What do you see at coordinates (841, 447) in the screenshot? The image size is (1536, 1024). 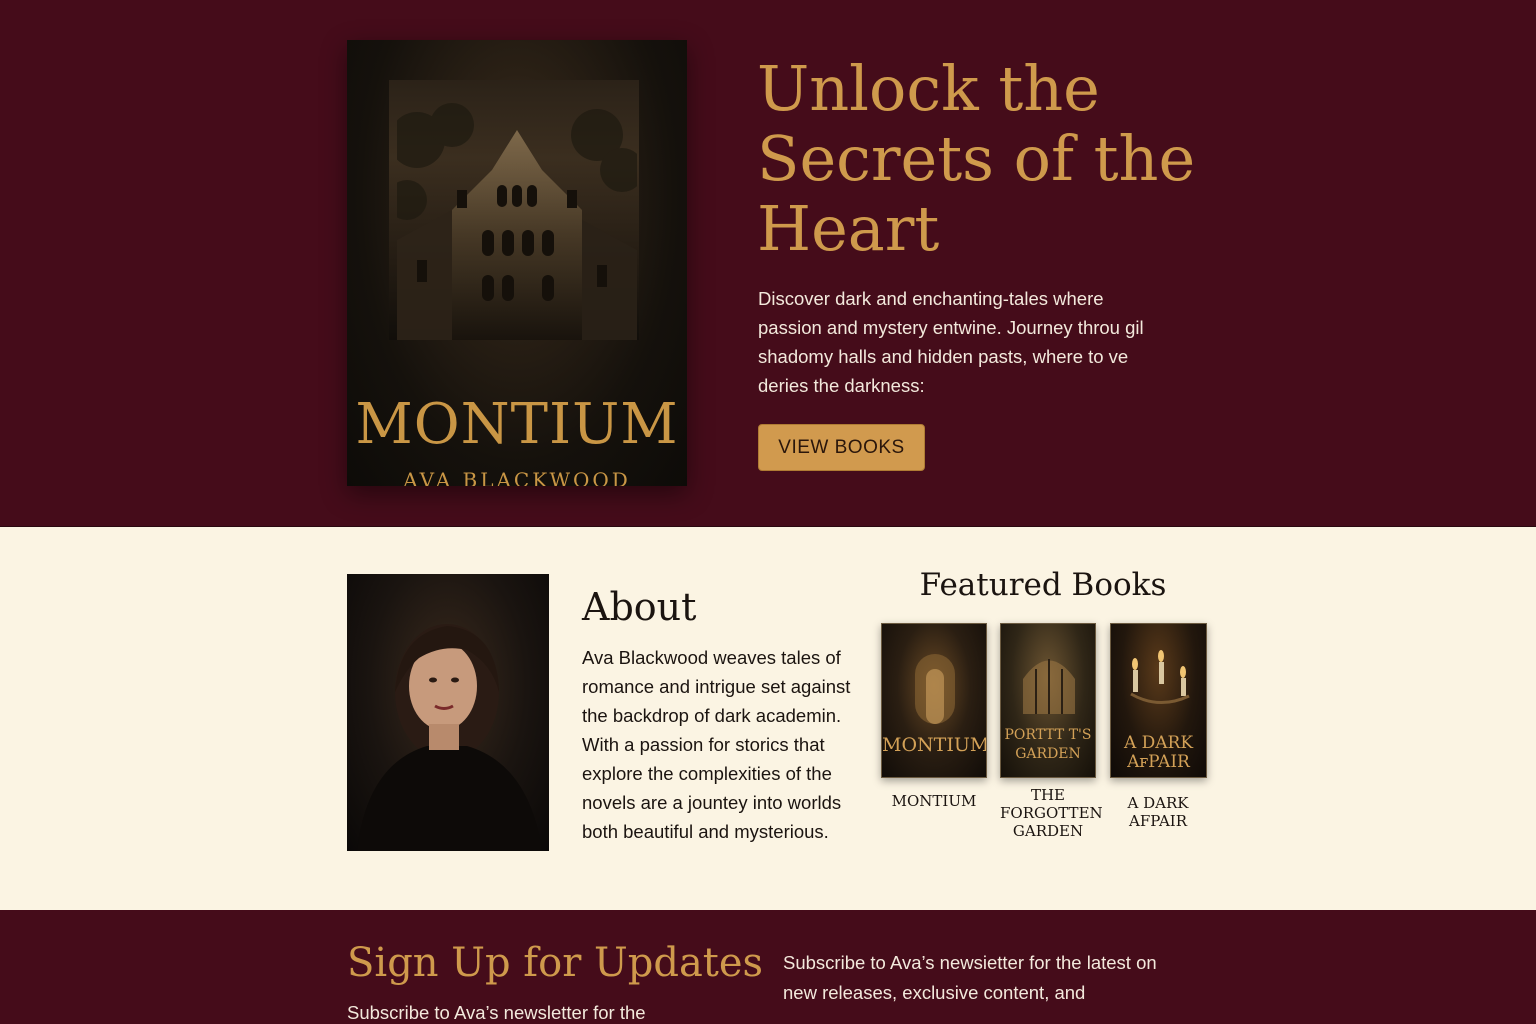 I see `view-books-button: VIEW BOOKS` at bounding box center [841, 447].